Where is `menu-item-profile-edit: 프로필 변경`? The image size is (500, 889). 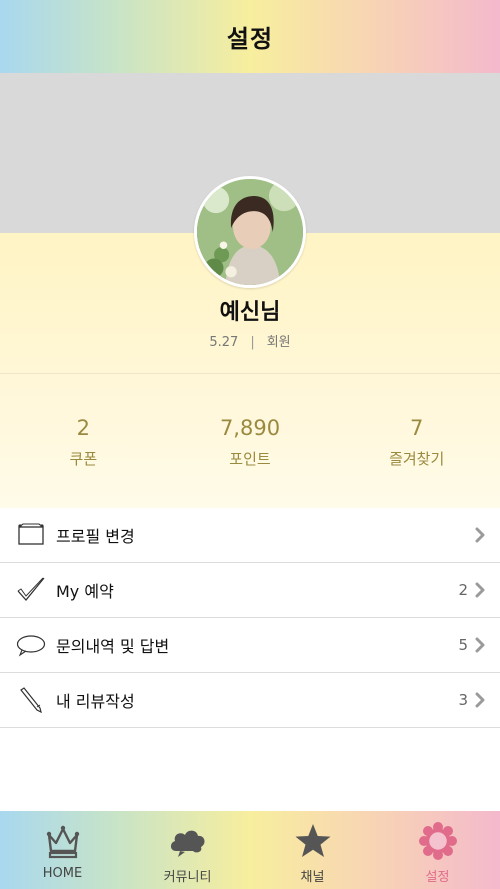 menu-item-profile-edit: 프로필 변경 is located at coordinates (250, 535).